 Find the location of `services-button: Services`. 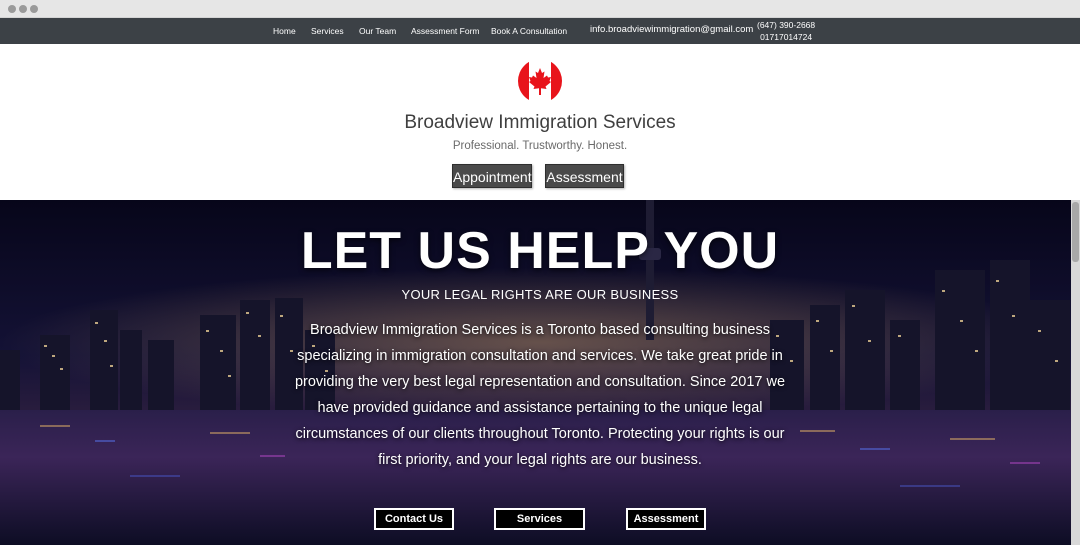

services-button: Services is located at coordinates (539, 519).